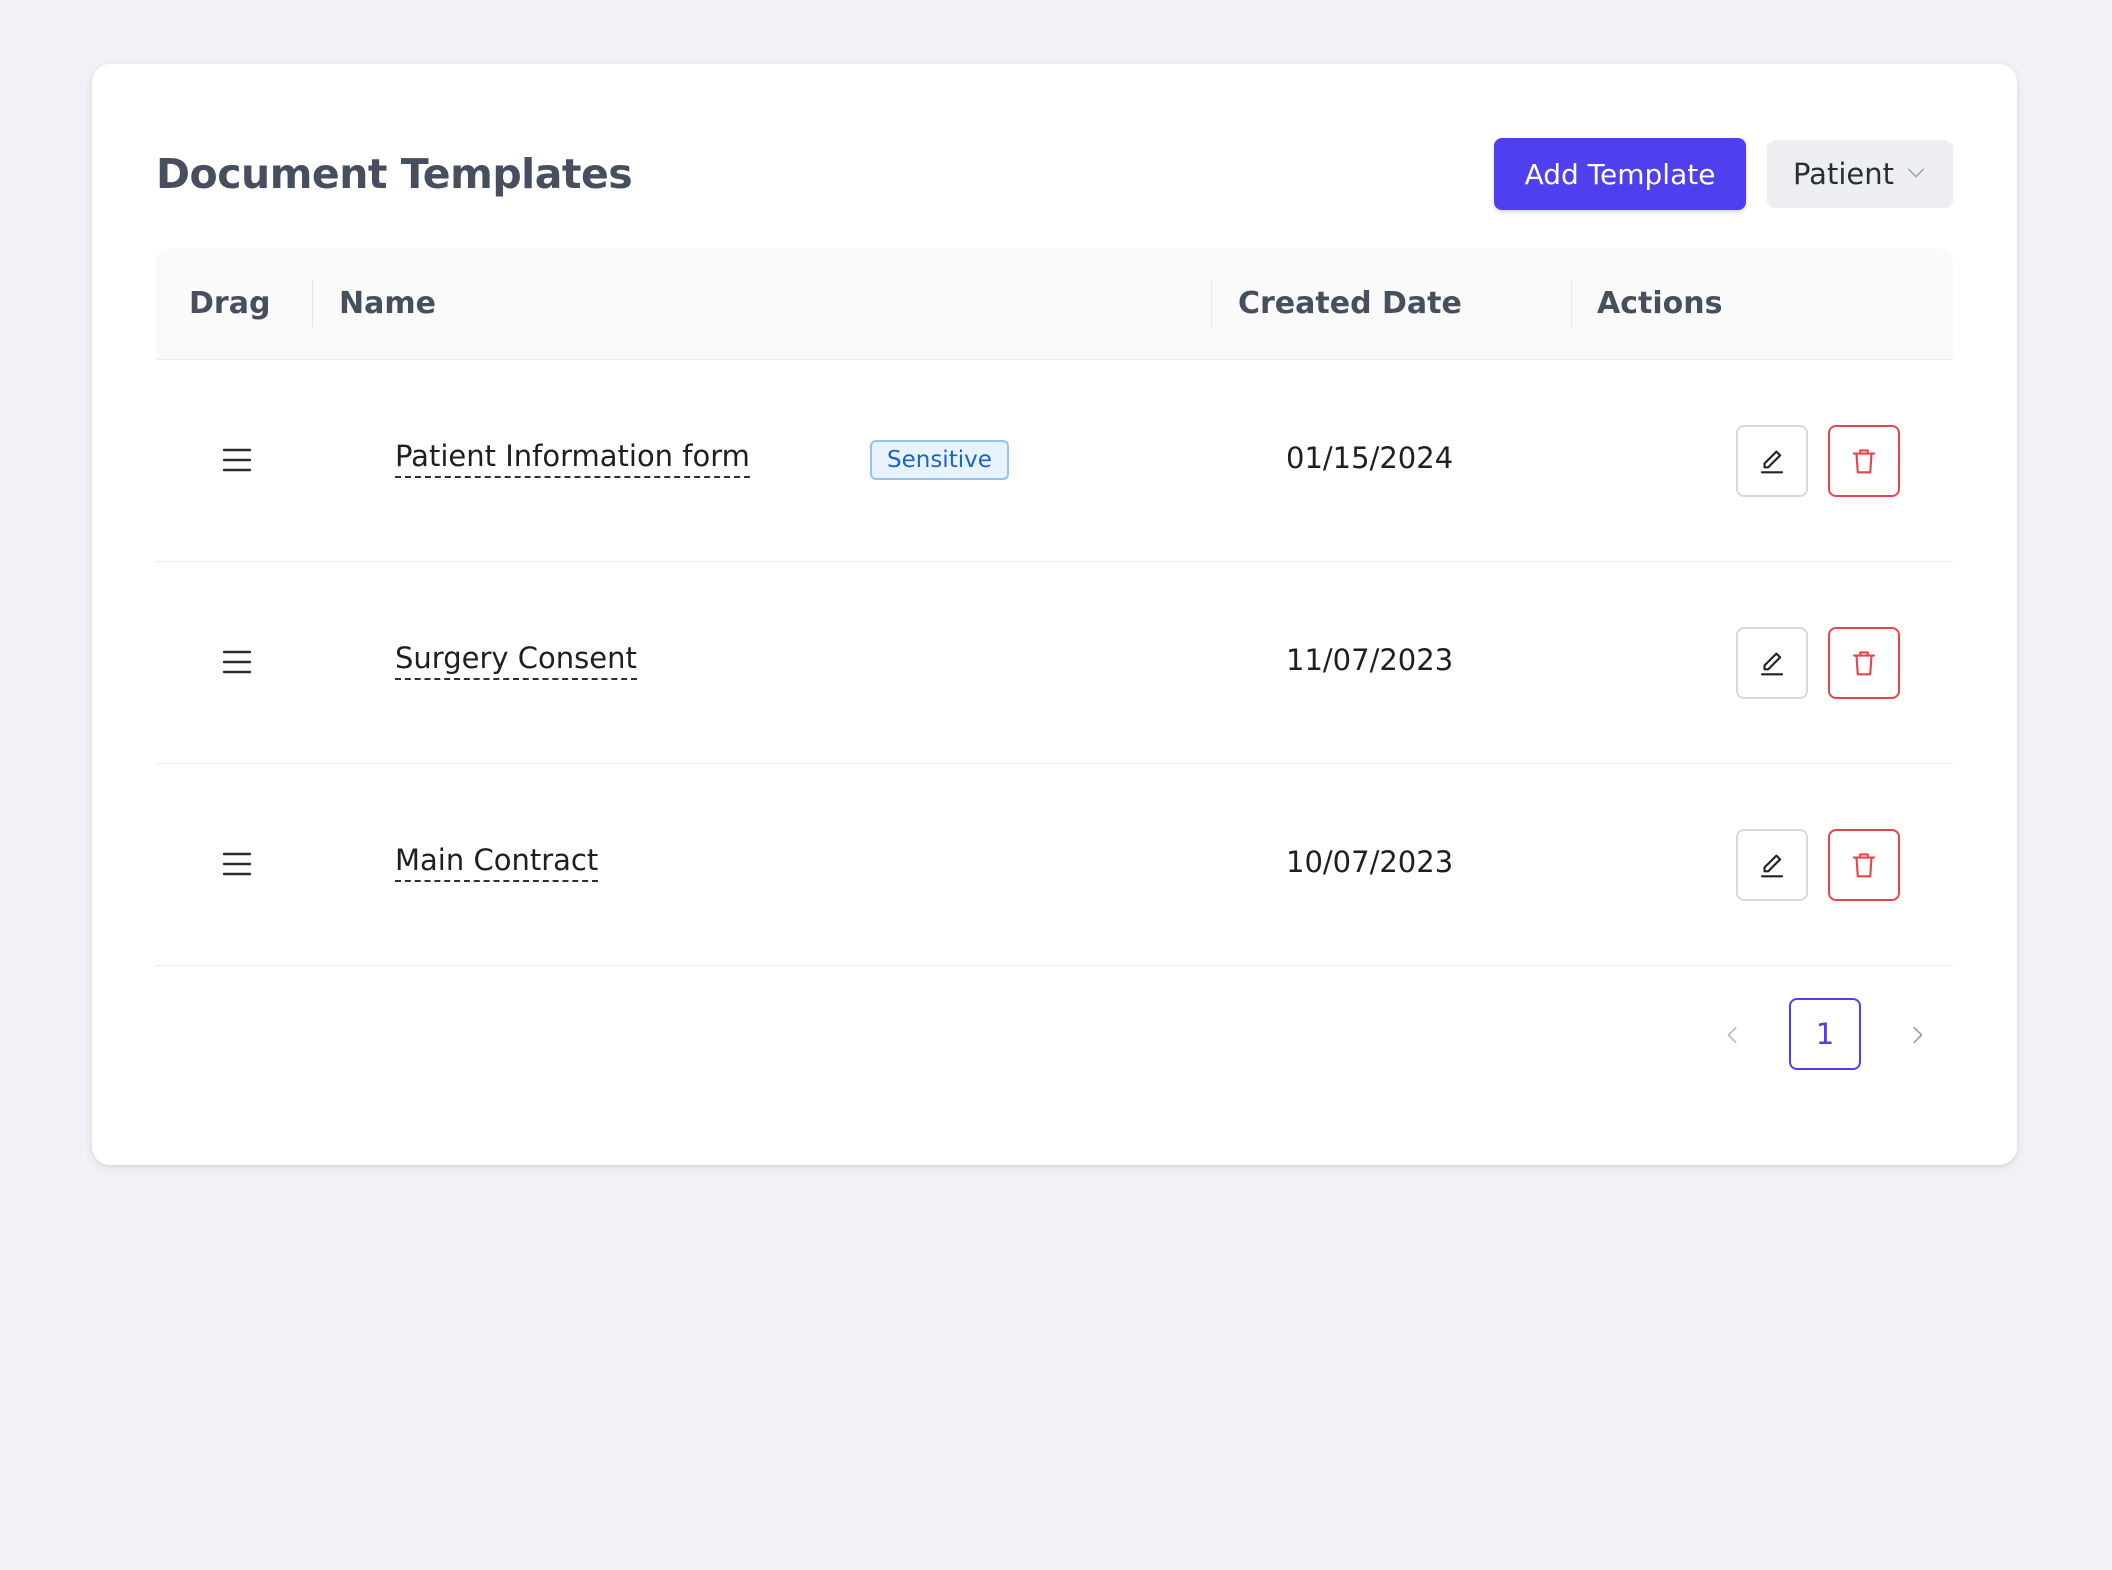  What do you see at coordinates (1370, 458) in the screenshot?
I see `created-date: 01/15/2024` at bounding box center [1370, 458].